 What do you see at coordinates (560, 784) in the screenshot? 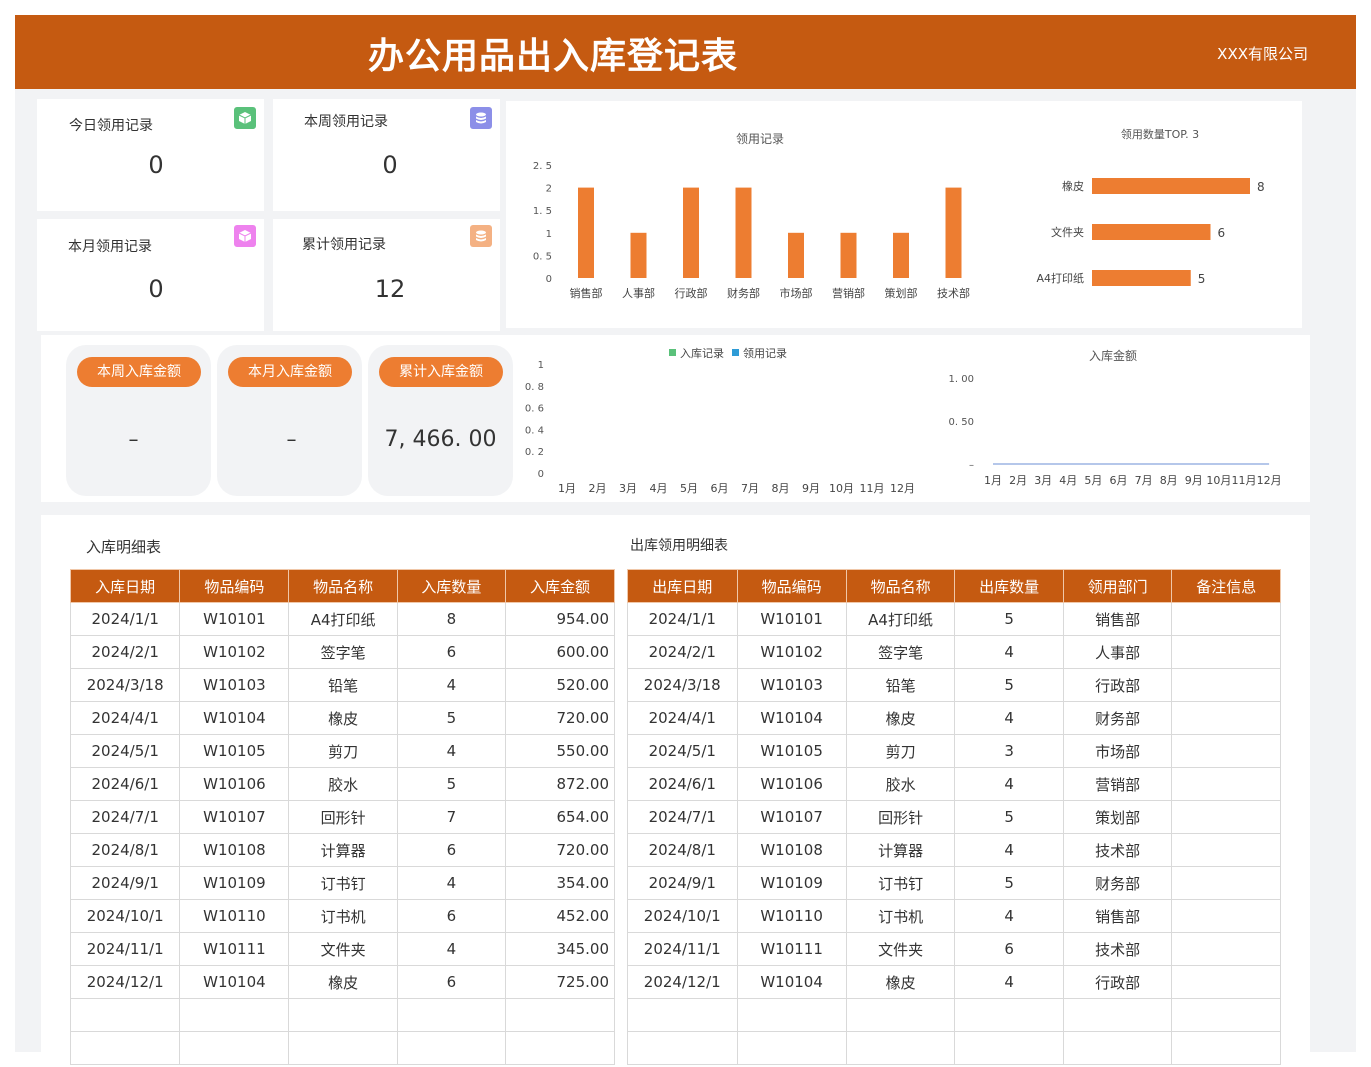
I see `table-cell: 872.00` at bounding box center [560, 784].